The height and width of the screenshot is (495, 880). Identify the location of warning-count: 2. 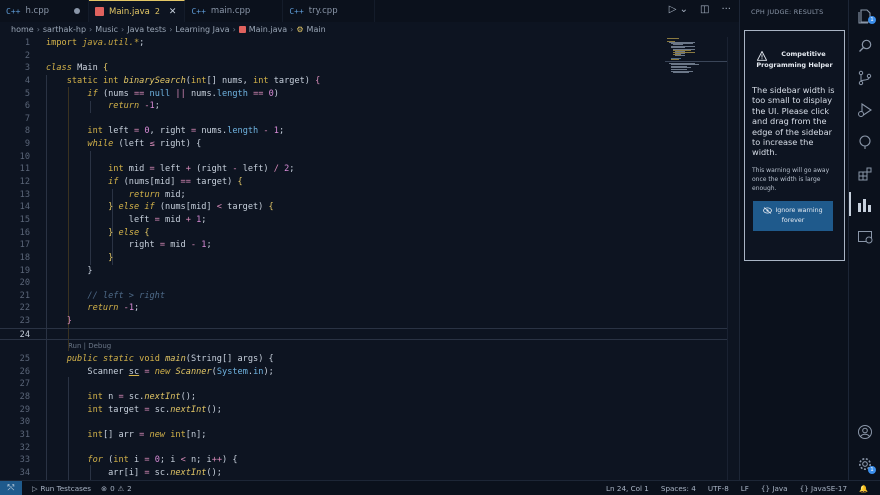
(129, 488).